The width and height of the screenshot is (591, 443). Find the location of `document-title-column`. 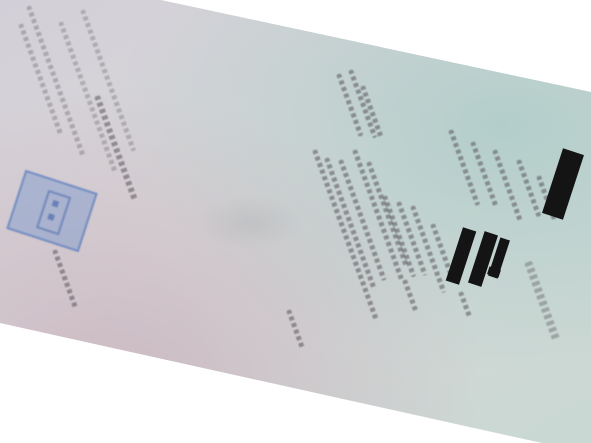

document-title-column is located at coordinates (542, 300).